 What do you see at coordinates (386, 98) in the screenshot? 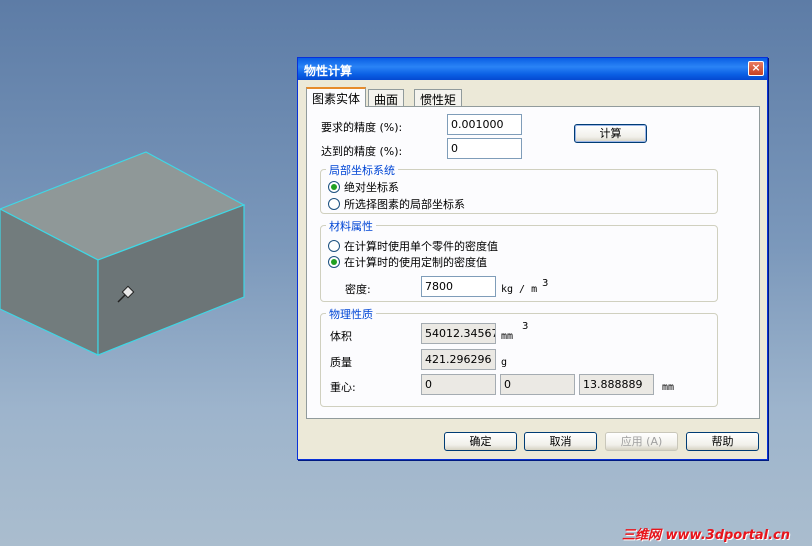
I see `tab-surface: 曲面` at bounding box center [386, 98].